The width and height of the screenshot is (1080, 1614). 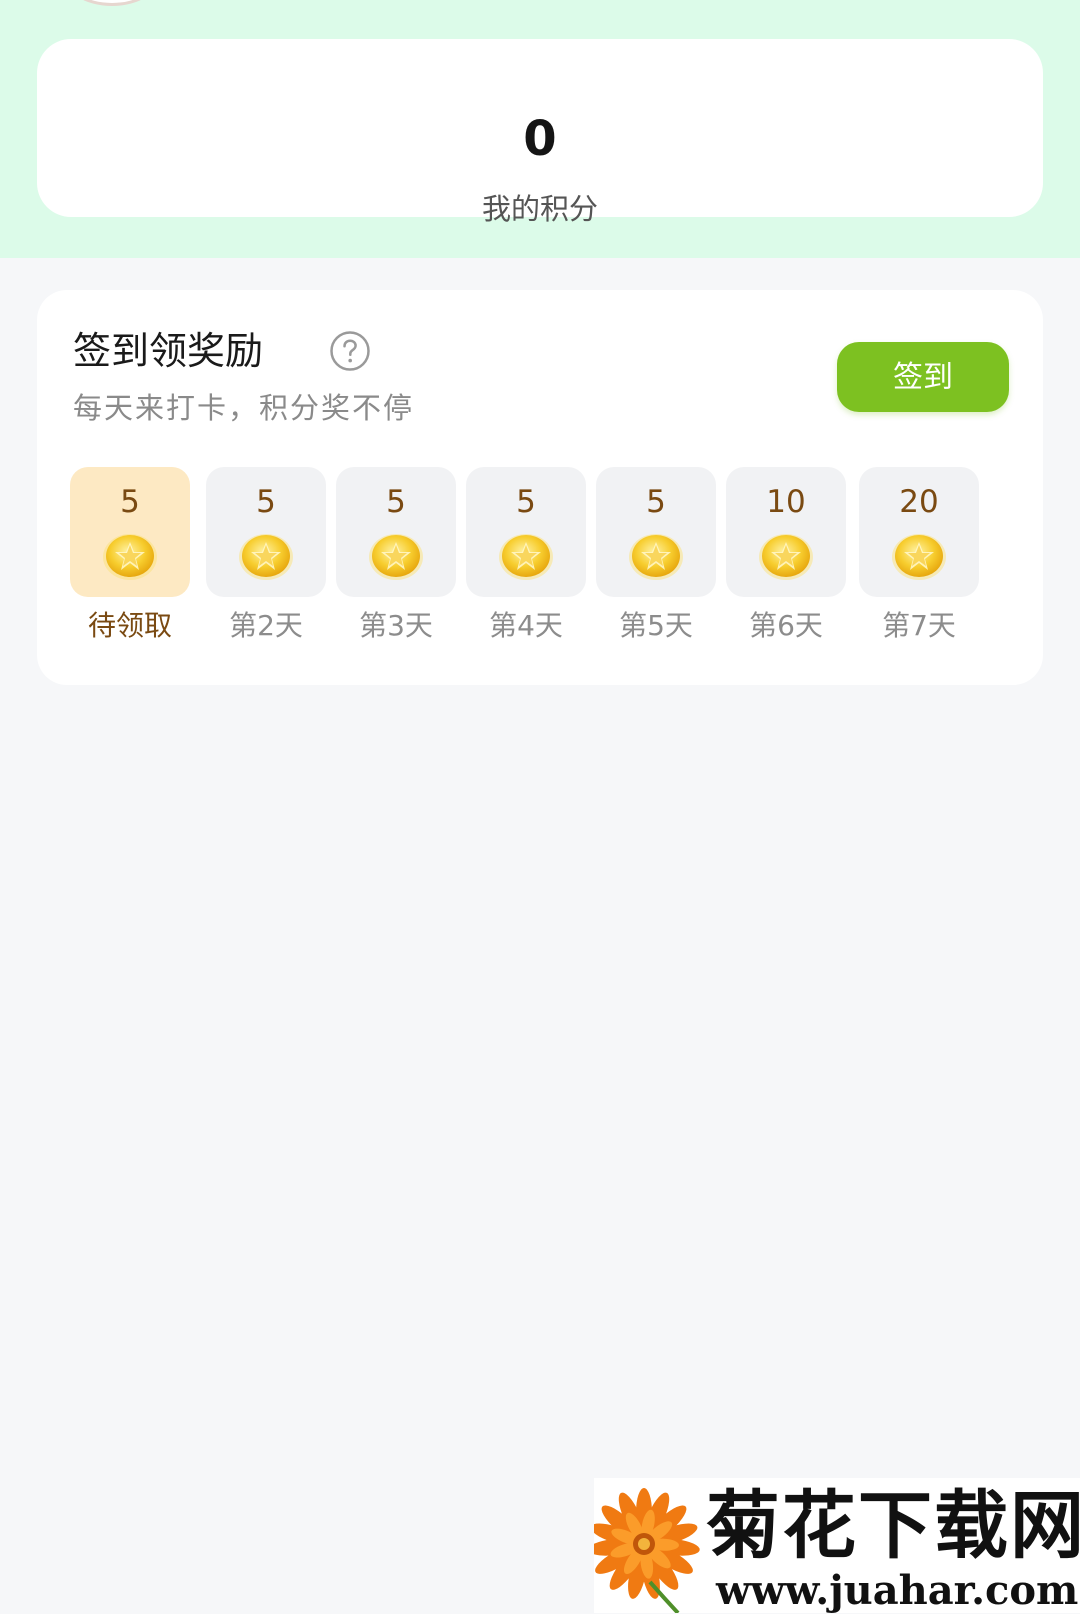 What do you see at coordinates (919, 502) in the screenshot?
I see `day-amount: 20` at bounding box center [919, 502].